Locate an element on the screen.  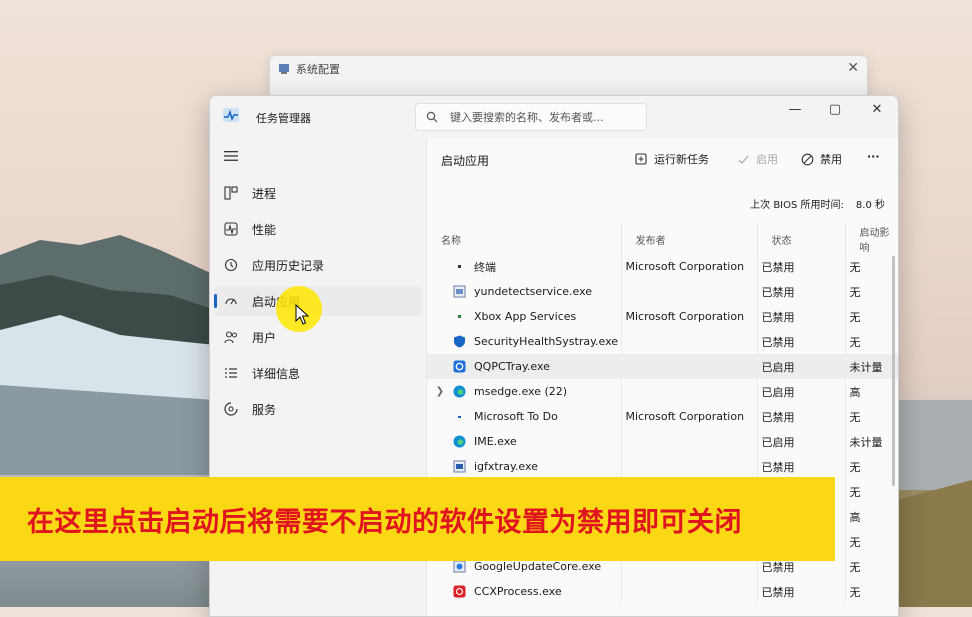
table-scrollbar is located at coordinates (893, 371).